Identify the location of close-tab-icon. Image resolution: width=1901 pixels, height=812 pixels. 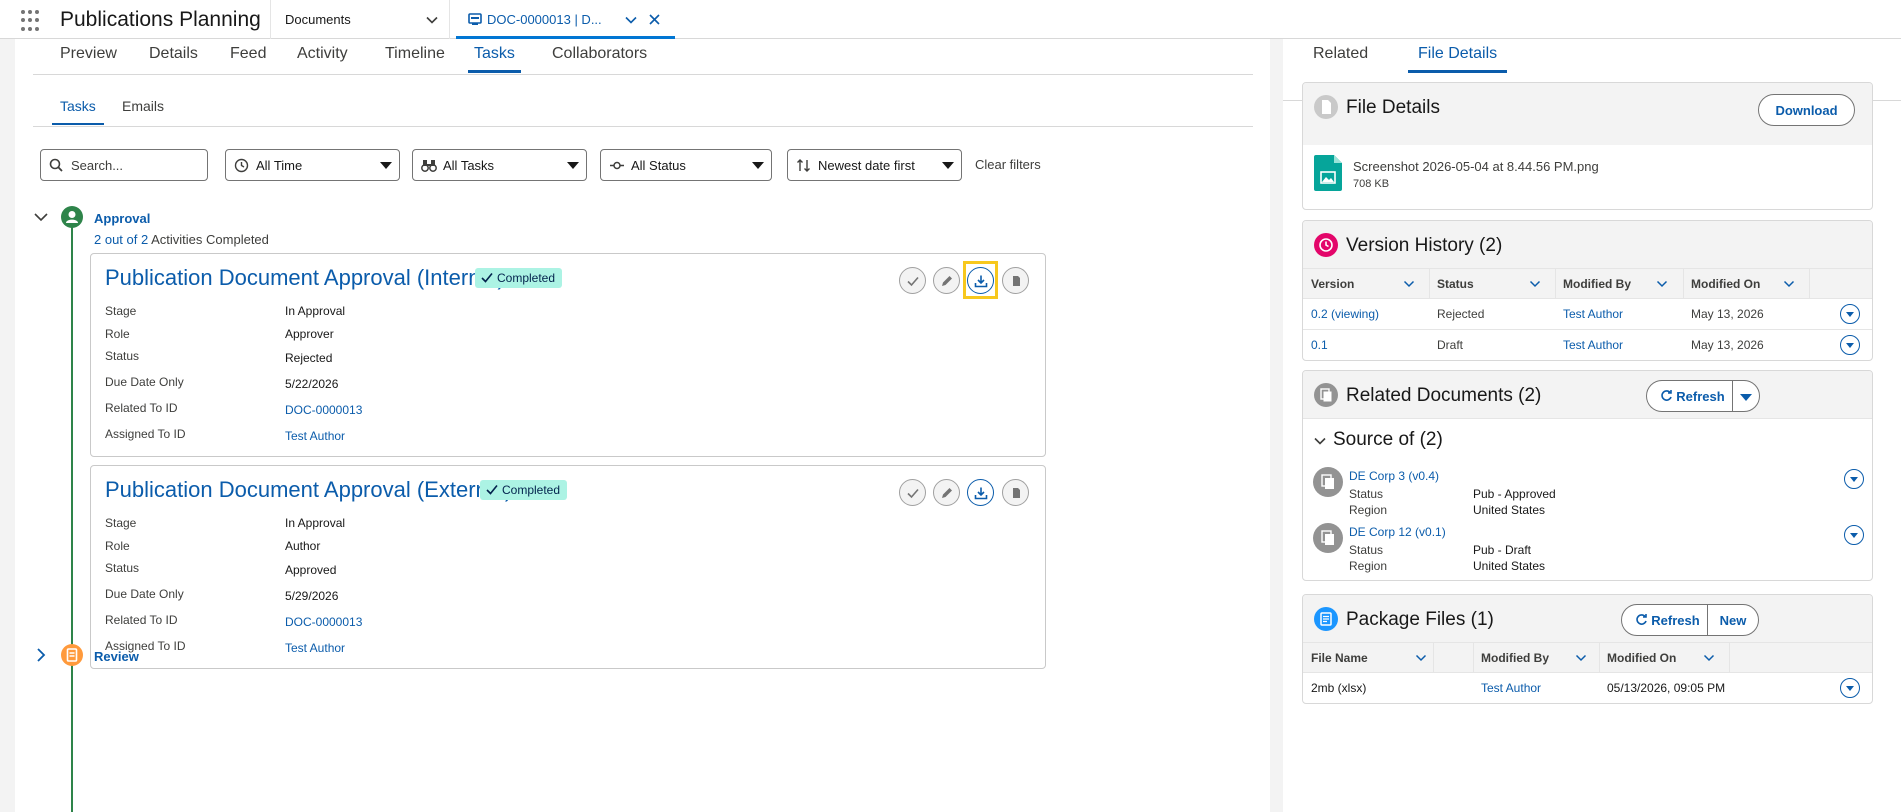
(654, 19).